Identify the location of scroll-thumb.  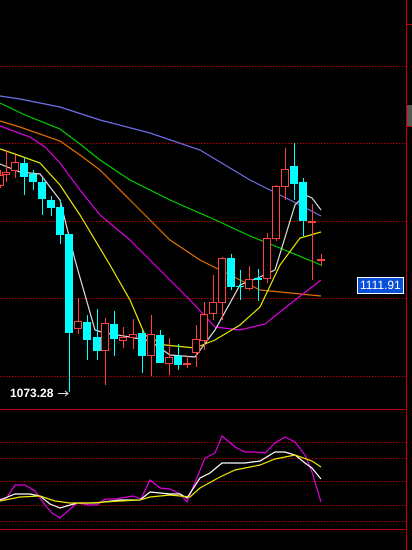
(409, 115).